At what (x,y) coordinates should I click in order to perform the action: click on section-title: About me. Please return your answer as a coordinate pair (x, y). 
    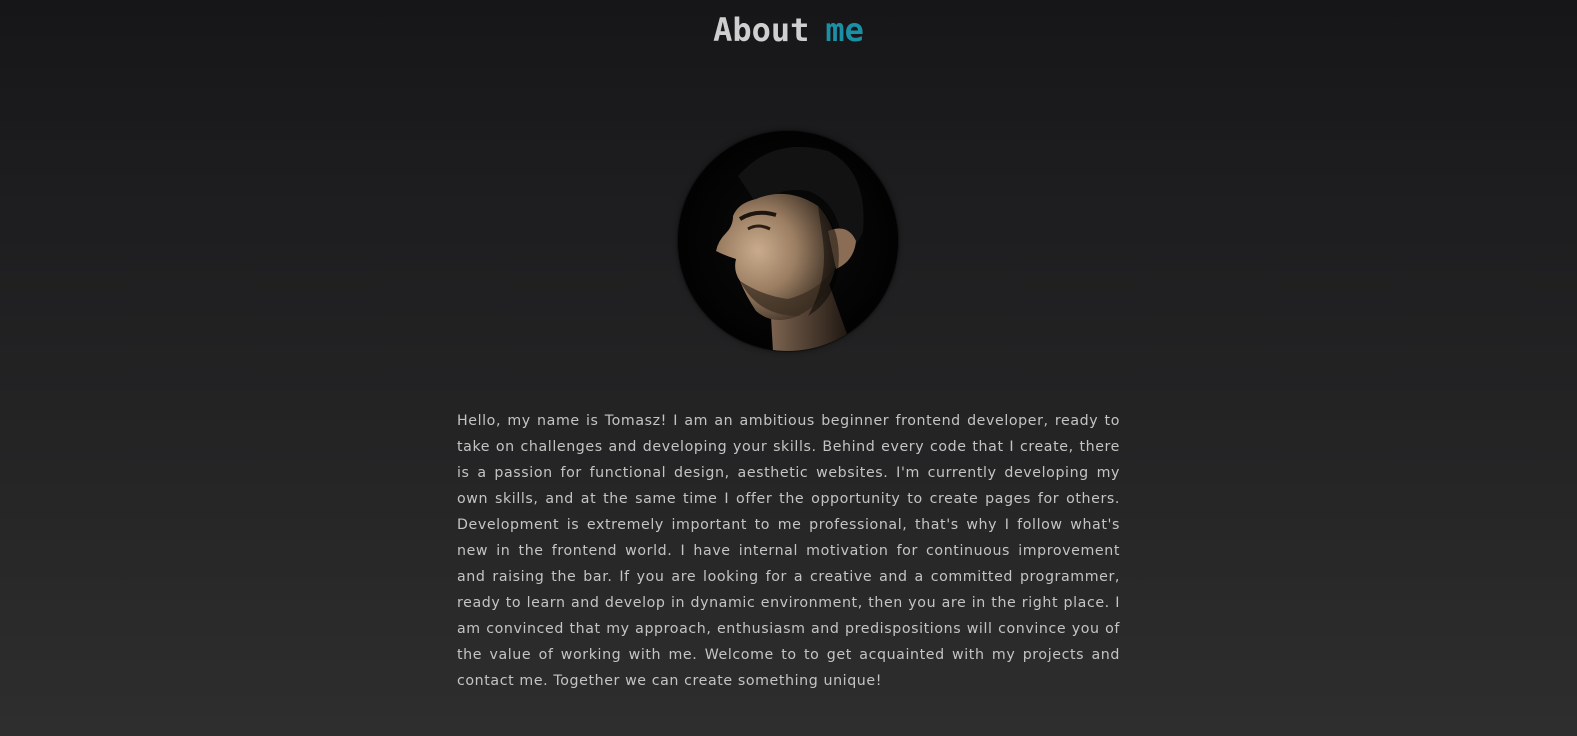
    Looking at the image, I should click on (788, 30).